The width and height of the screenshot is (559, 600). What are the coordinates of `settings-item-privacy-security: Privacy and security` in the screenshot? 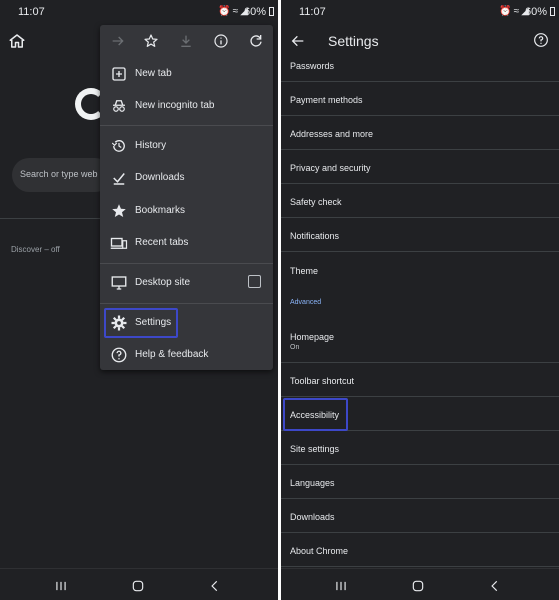 It's located at (420, 167).